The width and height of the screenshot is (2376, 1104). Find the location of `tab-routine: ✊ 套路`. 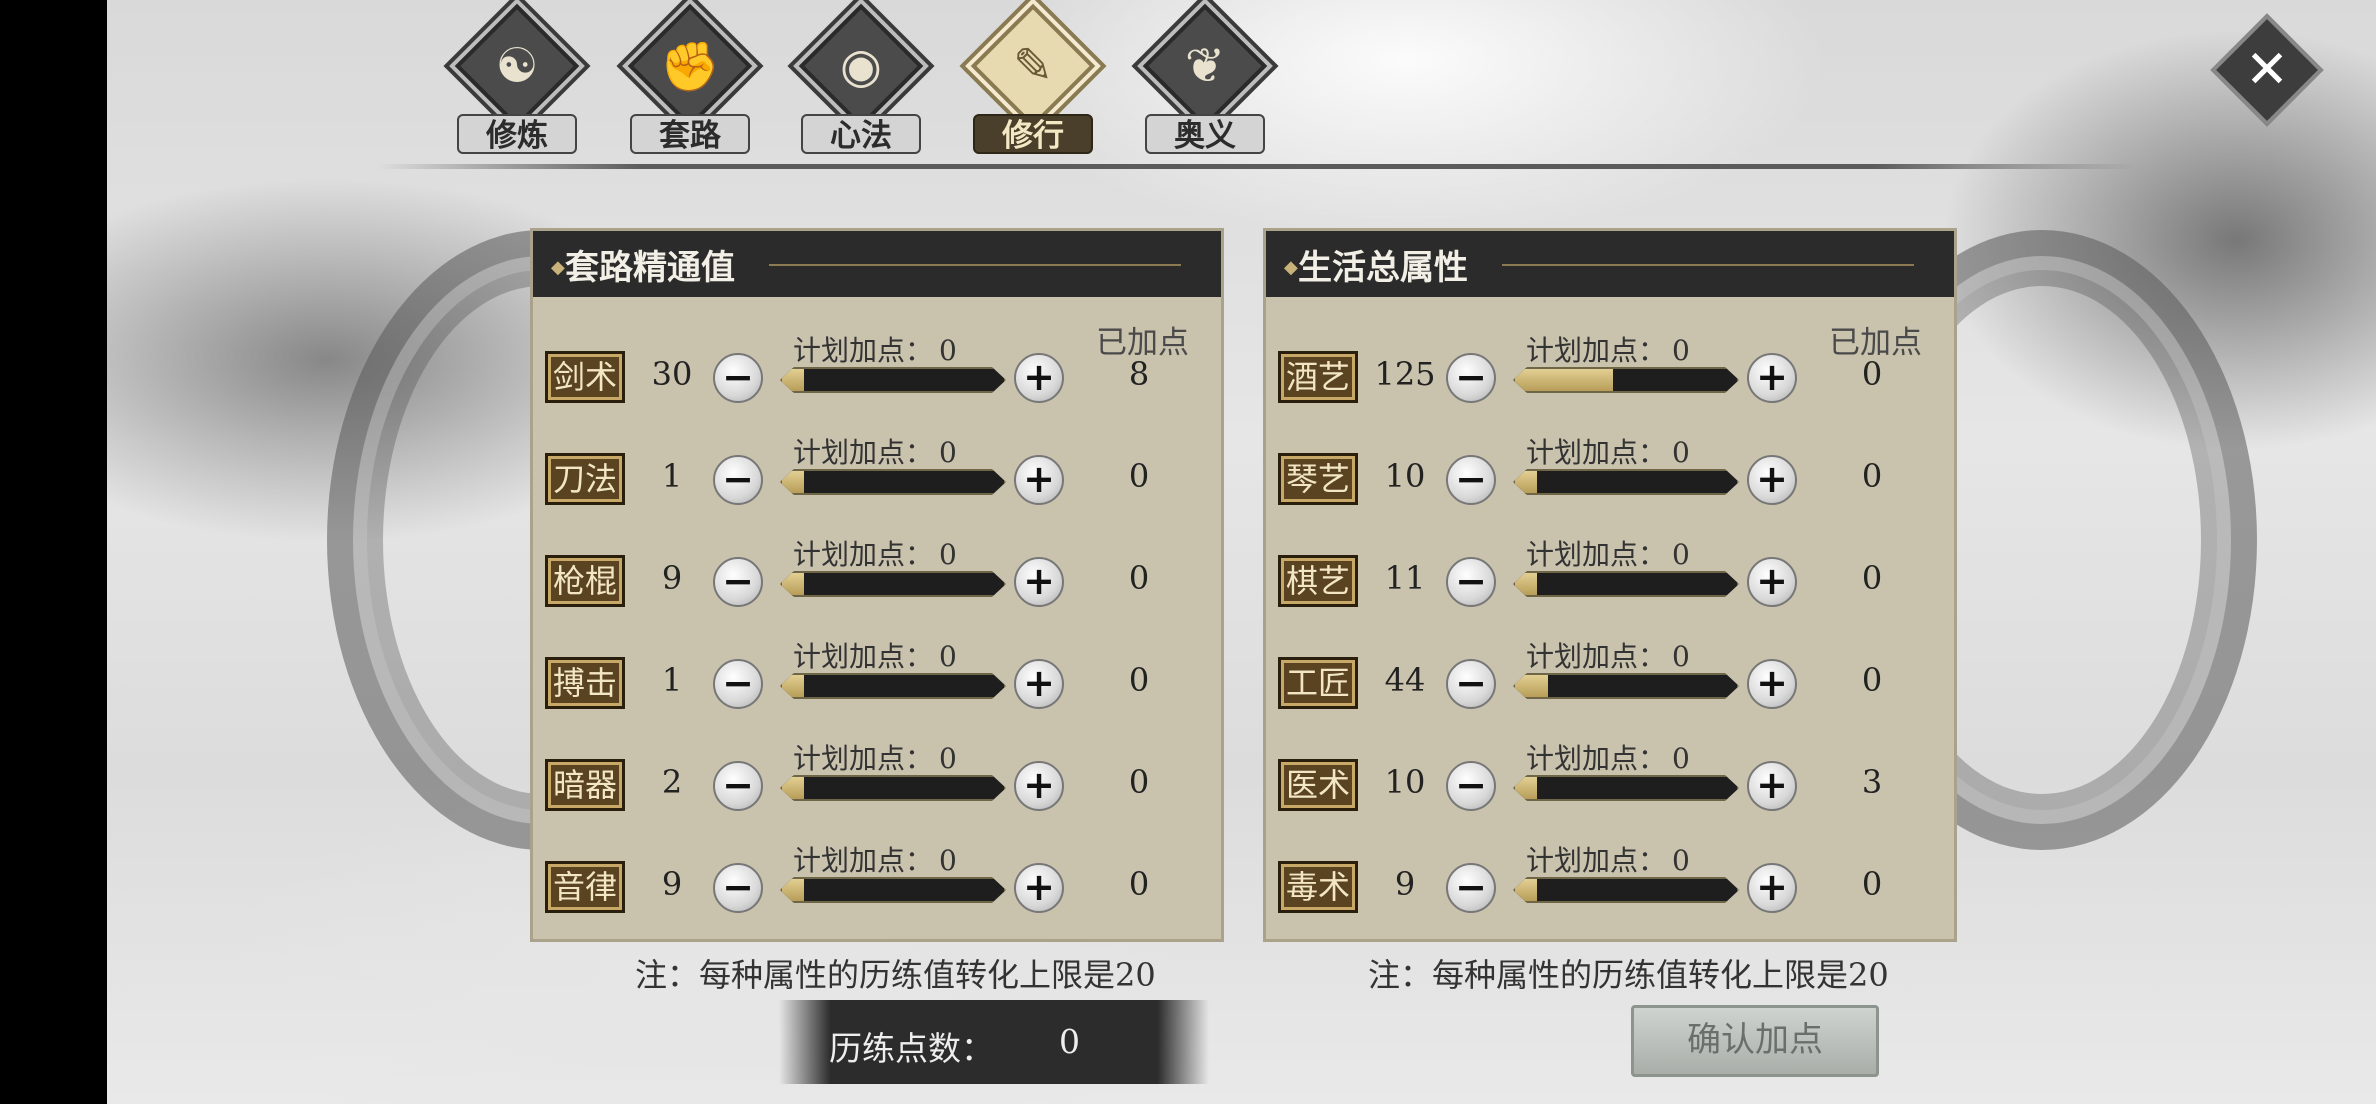

tab-routine: ✊ 套路 is located at coordinates (690, 78).